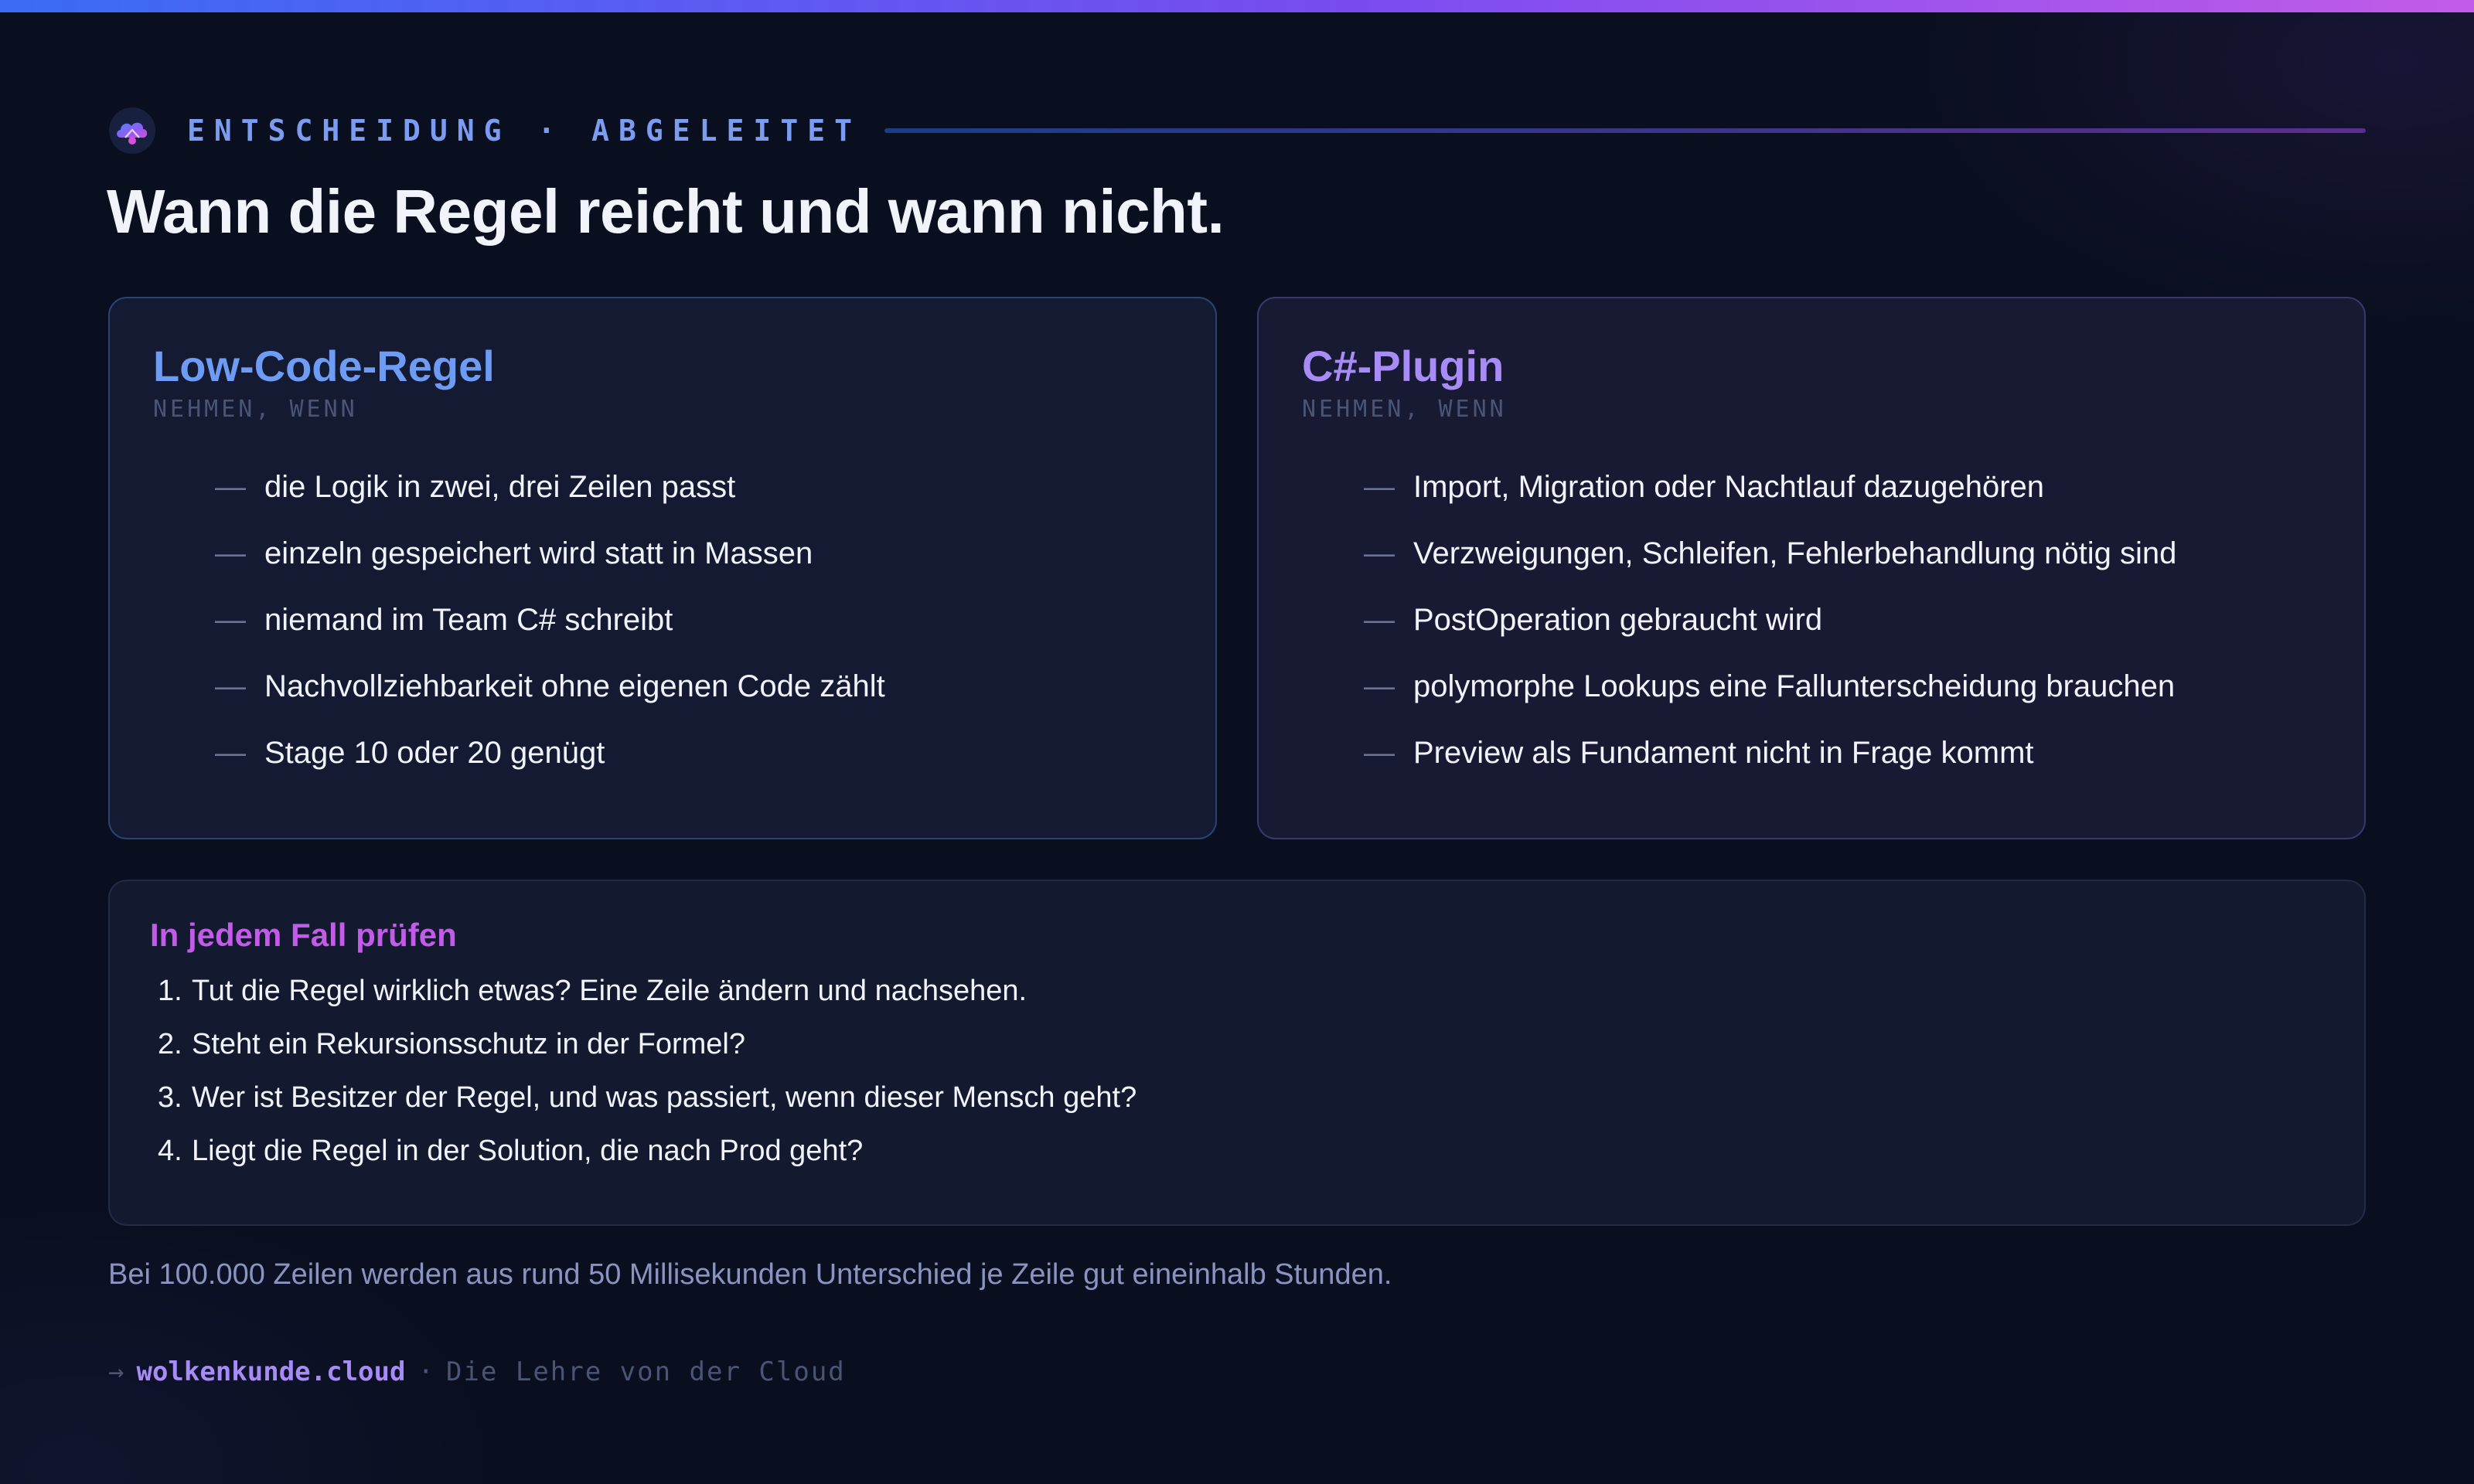 The width and height of the screenshot is (2474, 1484). What do you see at coordinates (324, 366) in the screenshot?
I see `card-title: Low-Code-Regel` at bounding box center [324, 366].